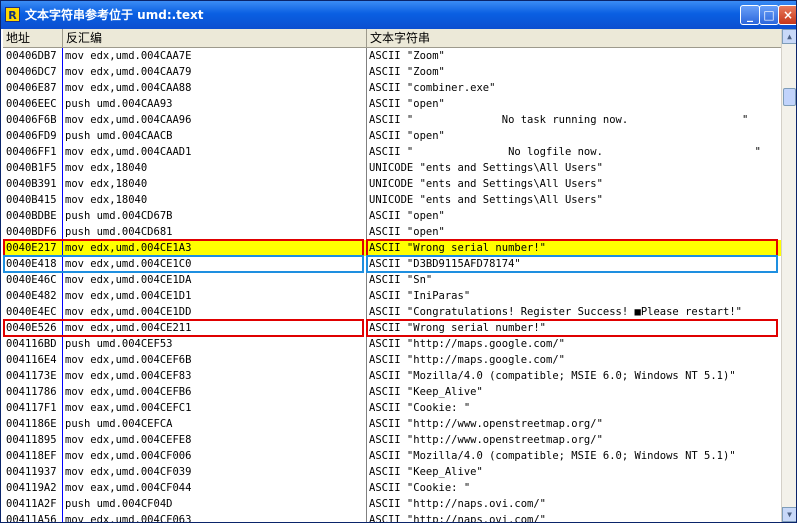  I want to click on header-address: 地址, so click(33, 38).